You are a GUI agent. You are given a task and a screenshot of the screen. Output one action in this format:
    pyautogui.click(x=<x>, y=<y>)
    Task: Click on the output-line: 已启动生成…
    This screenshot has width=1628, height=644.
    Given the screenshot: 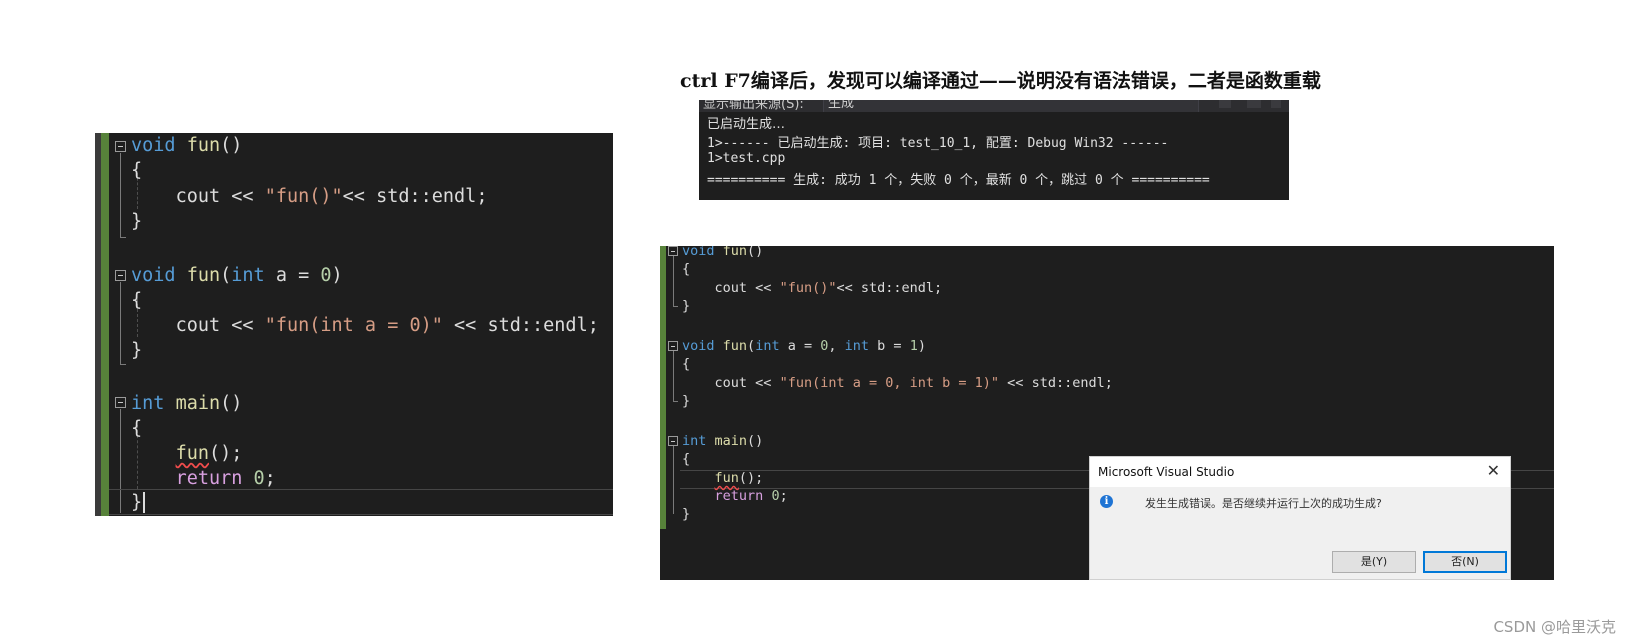 What is the action you would take?
    pyautogui.click(x=746, y=124)
    